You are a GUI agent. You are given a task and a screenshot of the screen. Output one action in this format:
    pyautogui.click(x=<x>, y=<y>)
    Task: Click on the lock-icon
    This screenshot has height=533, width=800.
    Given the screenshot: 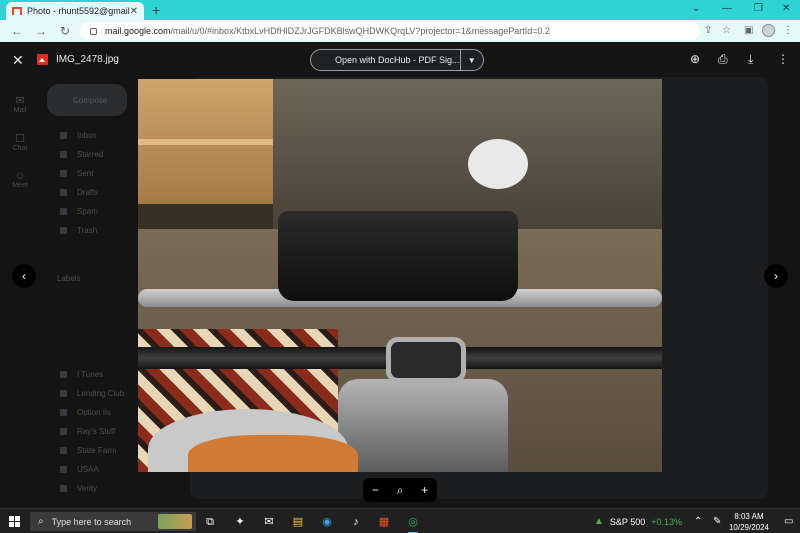 What is the action you would take?
    pyautogui.click(x=93, y=31)
    